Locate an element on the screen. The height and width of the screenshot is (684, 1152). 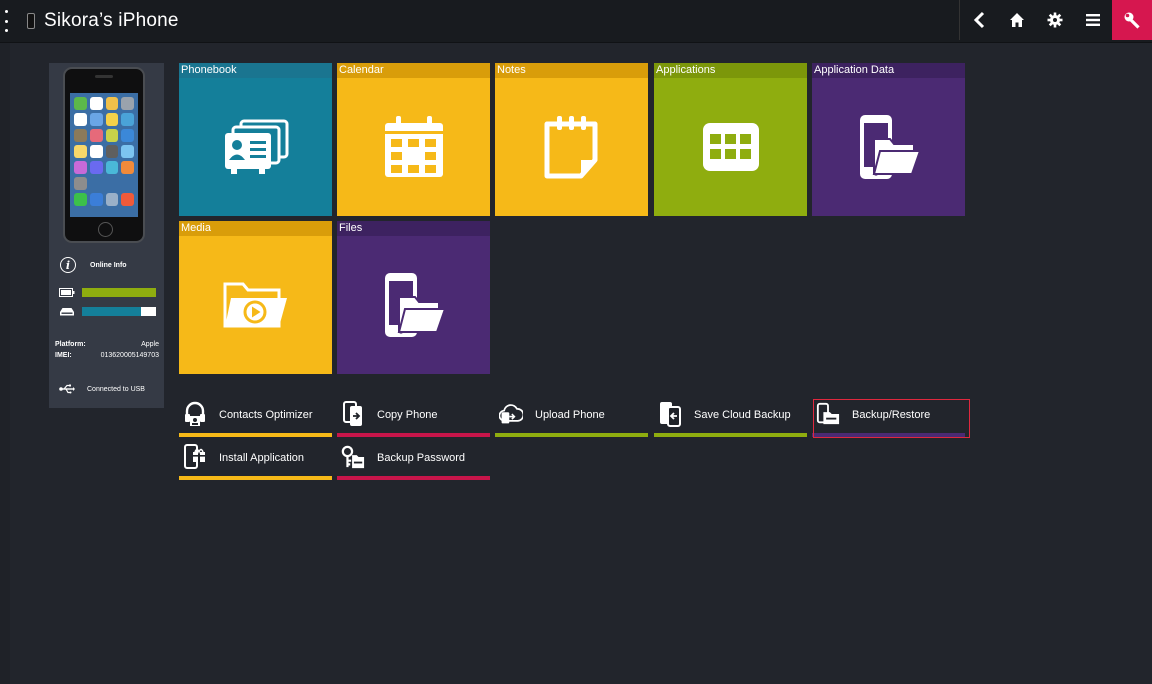
online-info-label: Online Info is located at coordinates (108, 265).